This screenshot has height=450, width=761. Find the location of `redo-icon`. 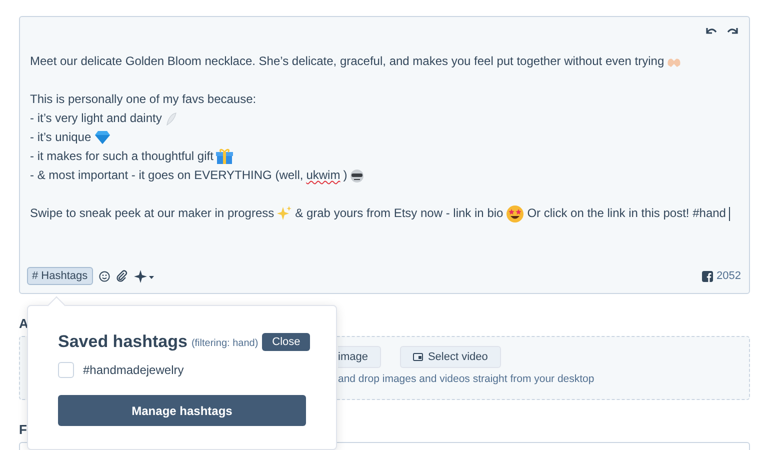

redo-icon is located at coordinates (733, 31).